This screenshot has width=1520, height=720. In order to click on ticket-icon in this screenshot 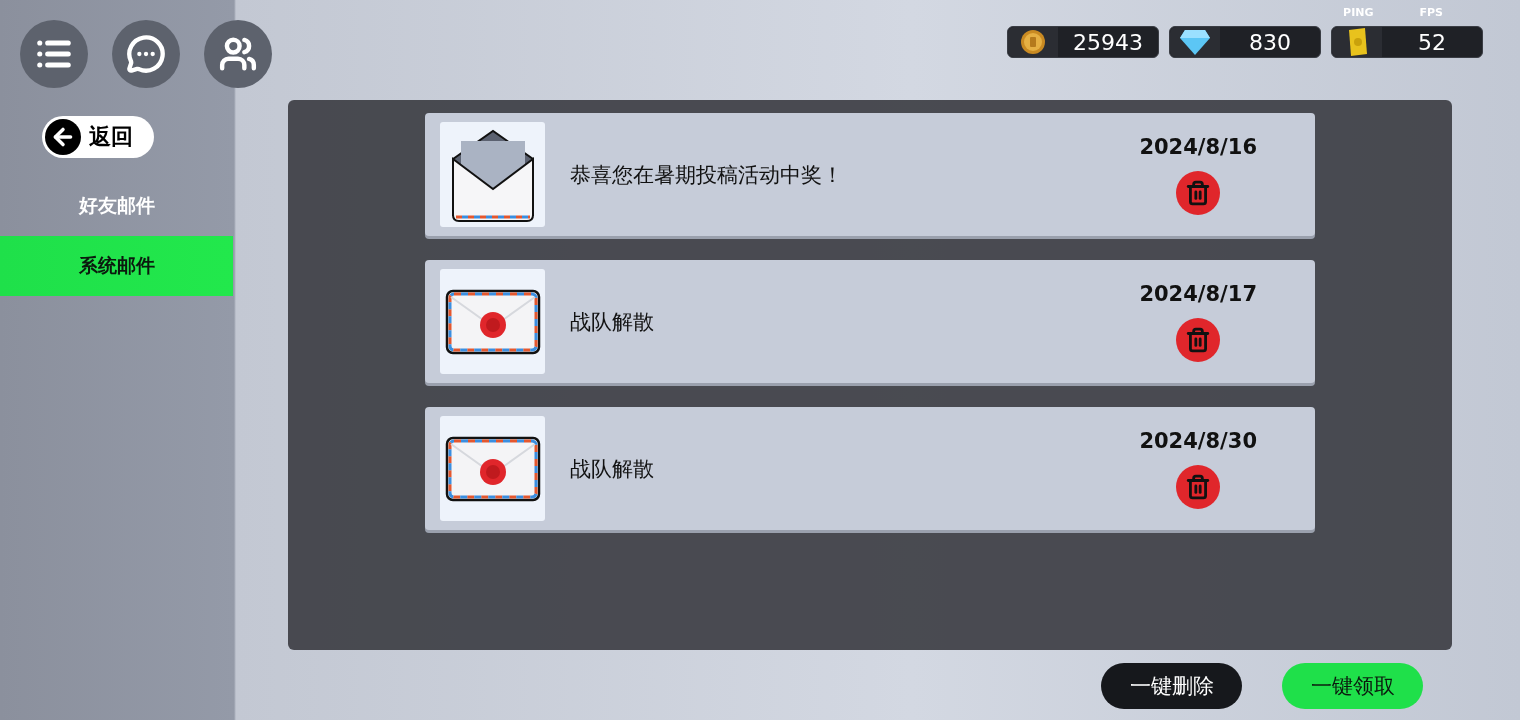, I will do `click(1357, 42)`.